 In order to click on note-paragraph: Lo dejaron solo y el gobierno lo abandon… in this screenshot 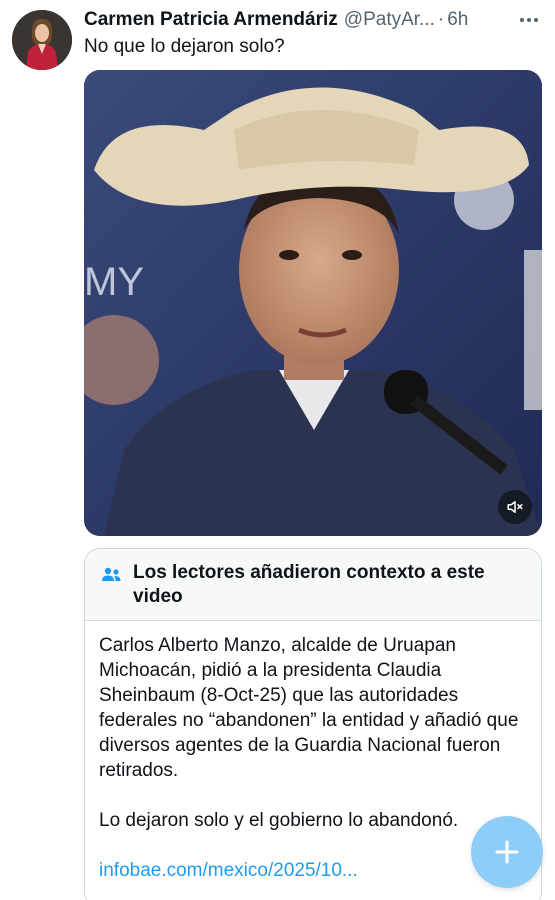, I will do `click(279, 820)`.